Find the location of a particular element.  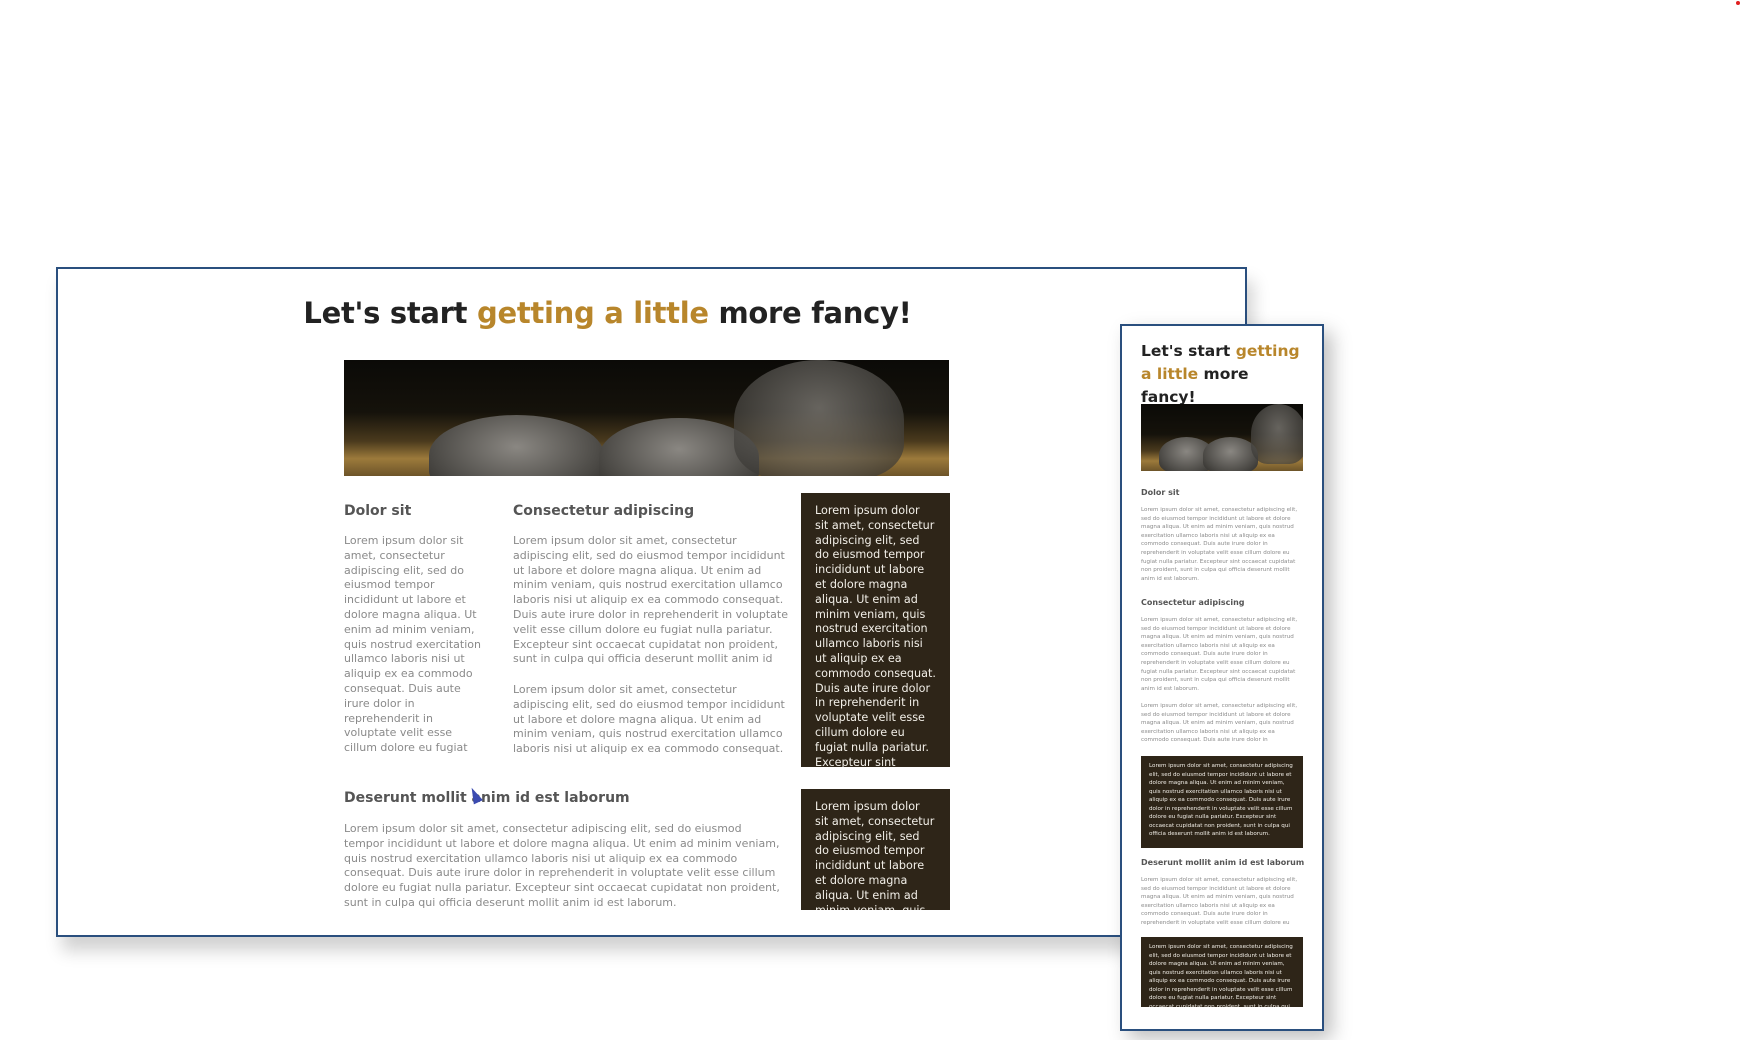

heading-deserunt: Deserunt mollit anim id est laborum is located at coordinates (487, 798).